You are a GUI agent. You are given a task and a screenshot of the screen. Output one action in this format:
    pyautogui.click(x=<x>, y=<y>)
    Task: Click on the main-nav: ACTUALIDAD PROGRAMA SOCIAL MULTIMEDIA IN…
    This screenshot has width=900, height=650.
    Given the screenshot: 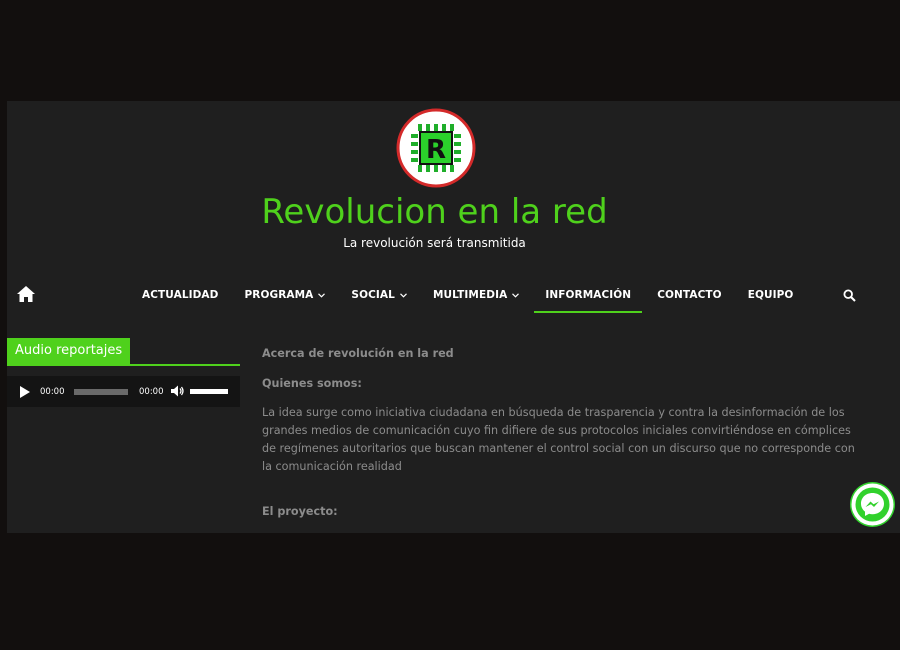 What is the action you would take?
    pyautogui.click(x=469, y=297)
    